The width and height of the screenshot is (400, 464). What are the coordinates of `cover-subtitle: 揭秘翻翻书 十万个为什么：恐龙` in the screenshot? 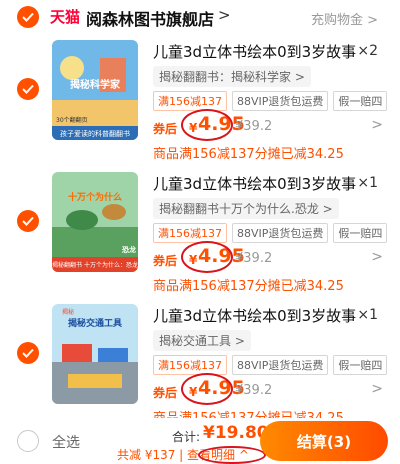 It's located at (95, 265).